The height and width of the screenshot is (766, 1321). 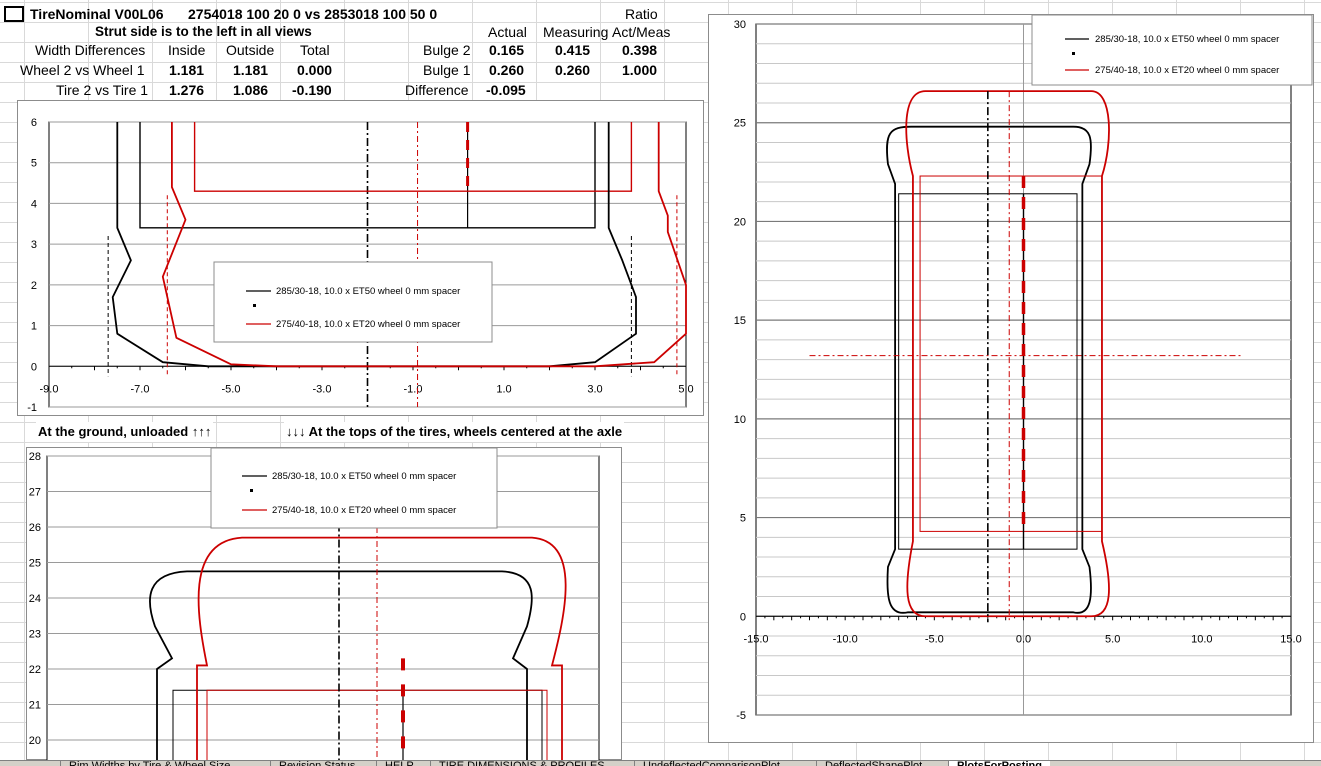 What do you see at coordinates (49, 389) in the screenshot?
I see `x-tick-label: -9.0` at bounding box center [49, 389].